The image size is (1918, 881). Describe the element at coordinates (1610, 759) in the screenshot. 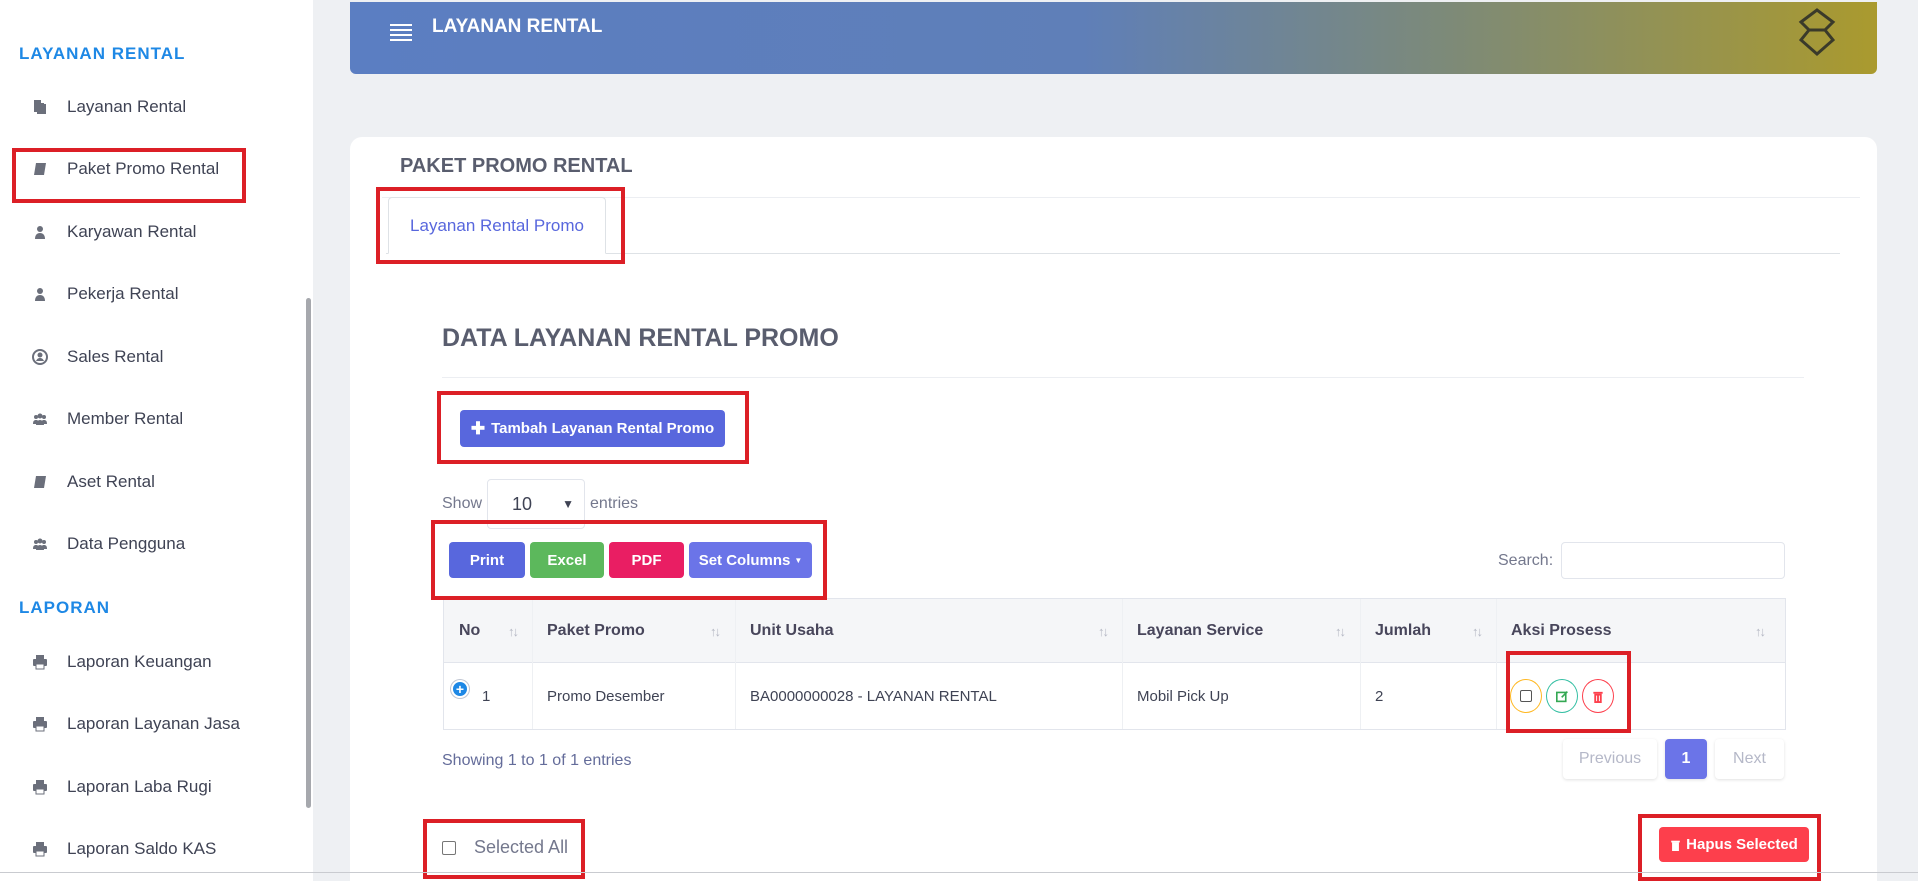

I see `pagination-previous: Previous` at that location.